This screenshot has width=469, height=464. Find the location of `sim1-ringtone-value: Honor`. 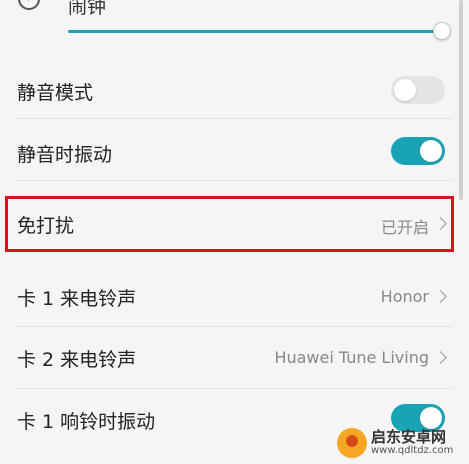

sim1-ringtone-value: Honor is located at coordinates (404, 296).